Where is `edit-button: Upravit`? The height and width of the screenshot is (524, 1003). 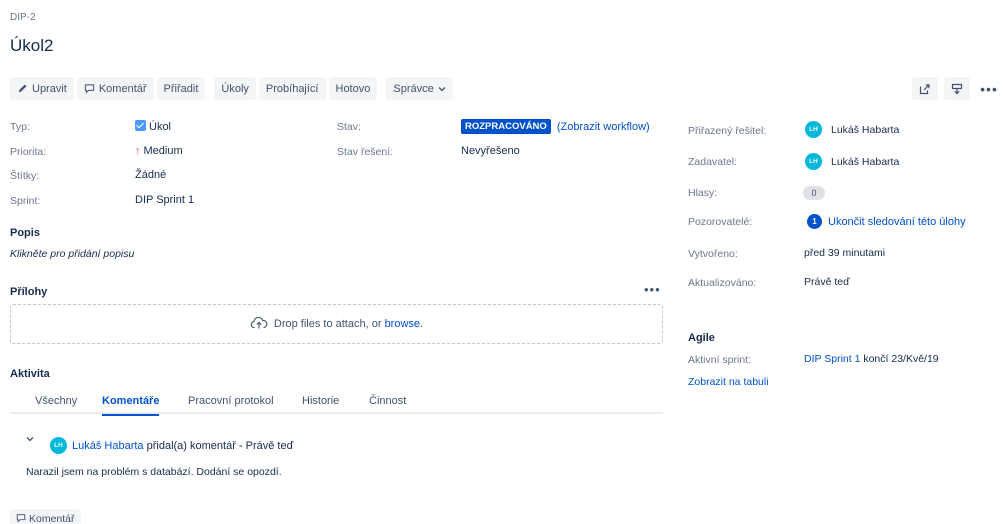
edit-button: Upravit is located at coordinates (42, 88).